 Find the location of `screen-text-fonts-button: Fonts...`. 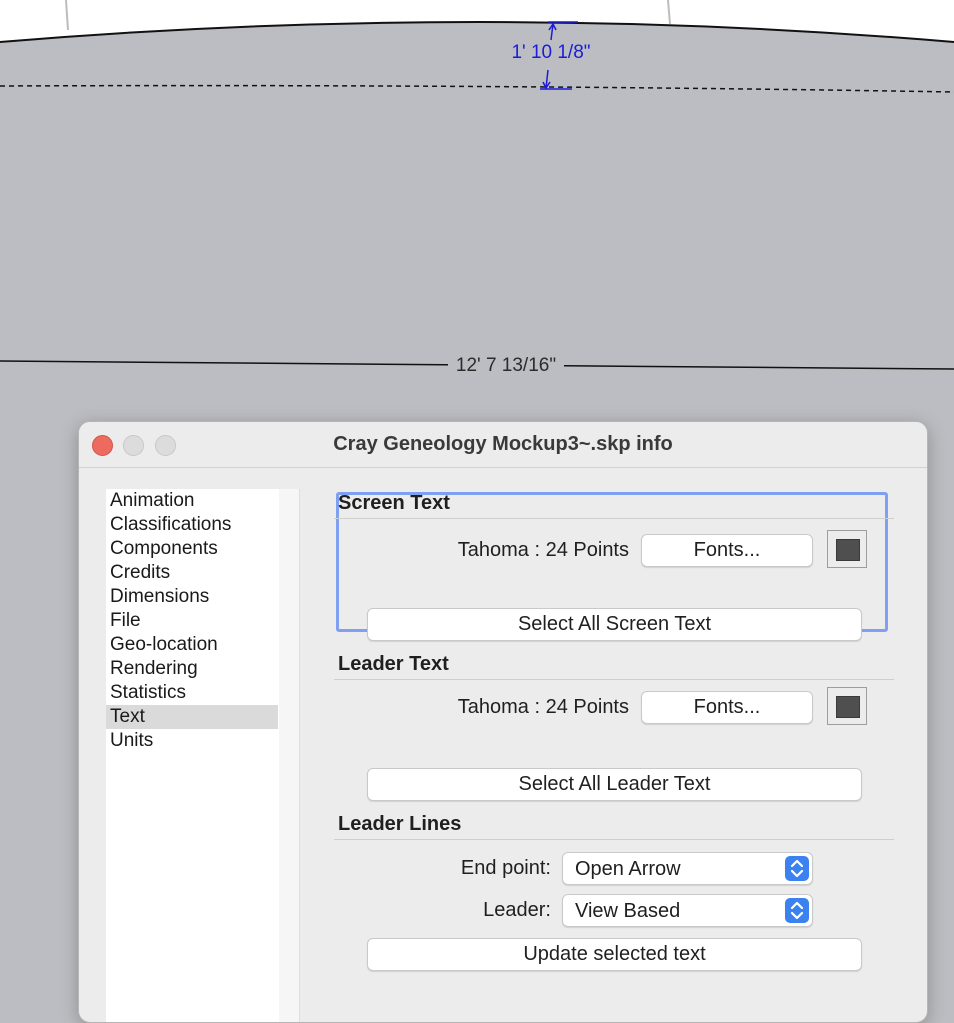

screen-text-fonts-button: Fonts... is located at coordinates (727, 550).